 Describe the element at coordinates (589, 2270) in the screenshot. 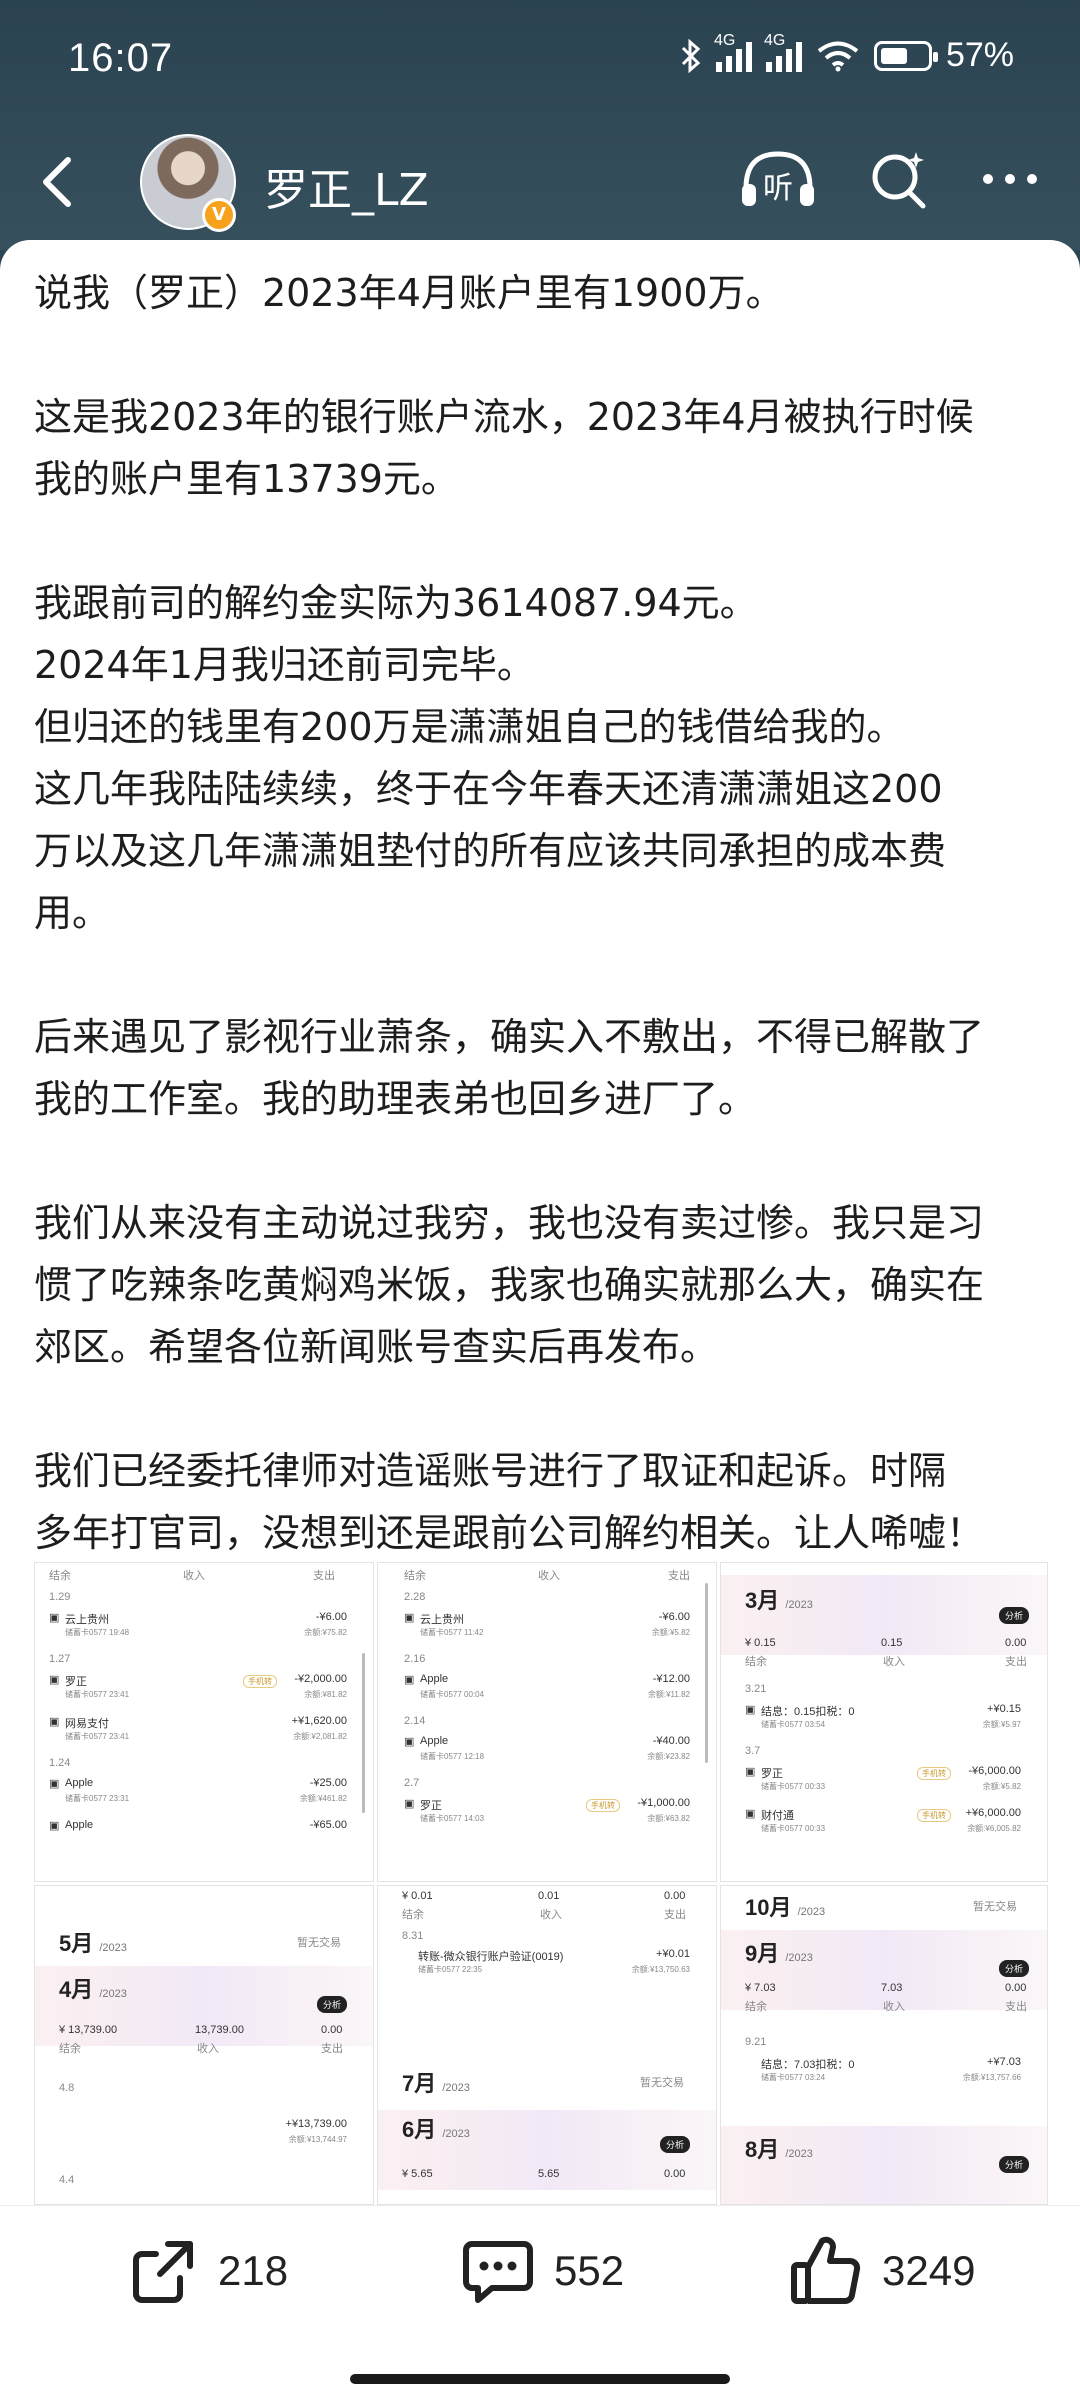

I see `comment-count: 552` at that location.